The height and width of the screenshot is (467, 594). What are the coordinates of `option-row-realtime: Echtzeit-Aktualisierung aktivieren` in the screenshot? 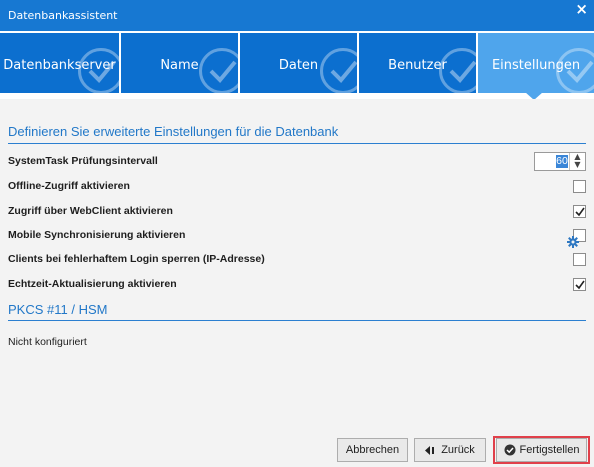 It's located at (297, 285).